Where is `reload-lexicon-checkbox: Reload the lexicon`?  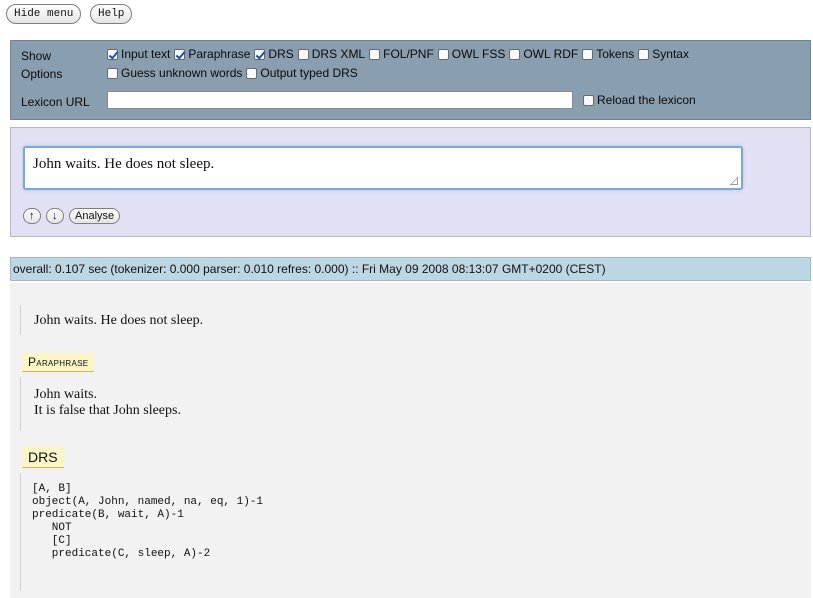 reload-lexicon-checkbox: Reload the lexicon is located at coordinates (639, 100).